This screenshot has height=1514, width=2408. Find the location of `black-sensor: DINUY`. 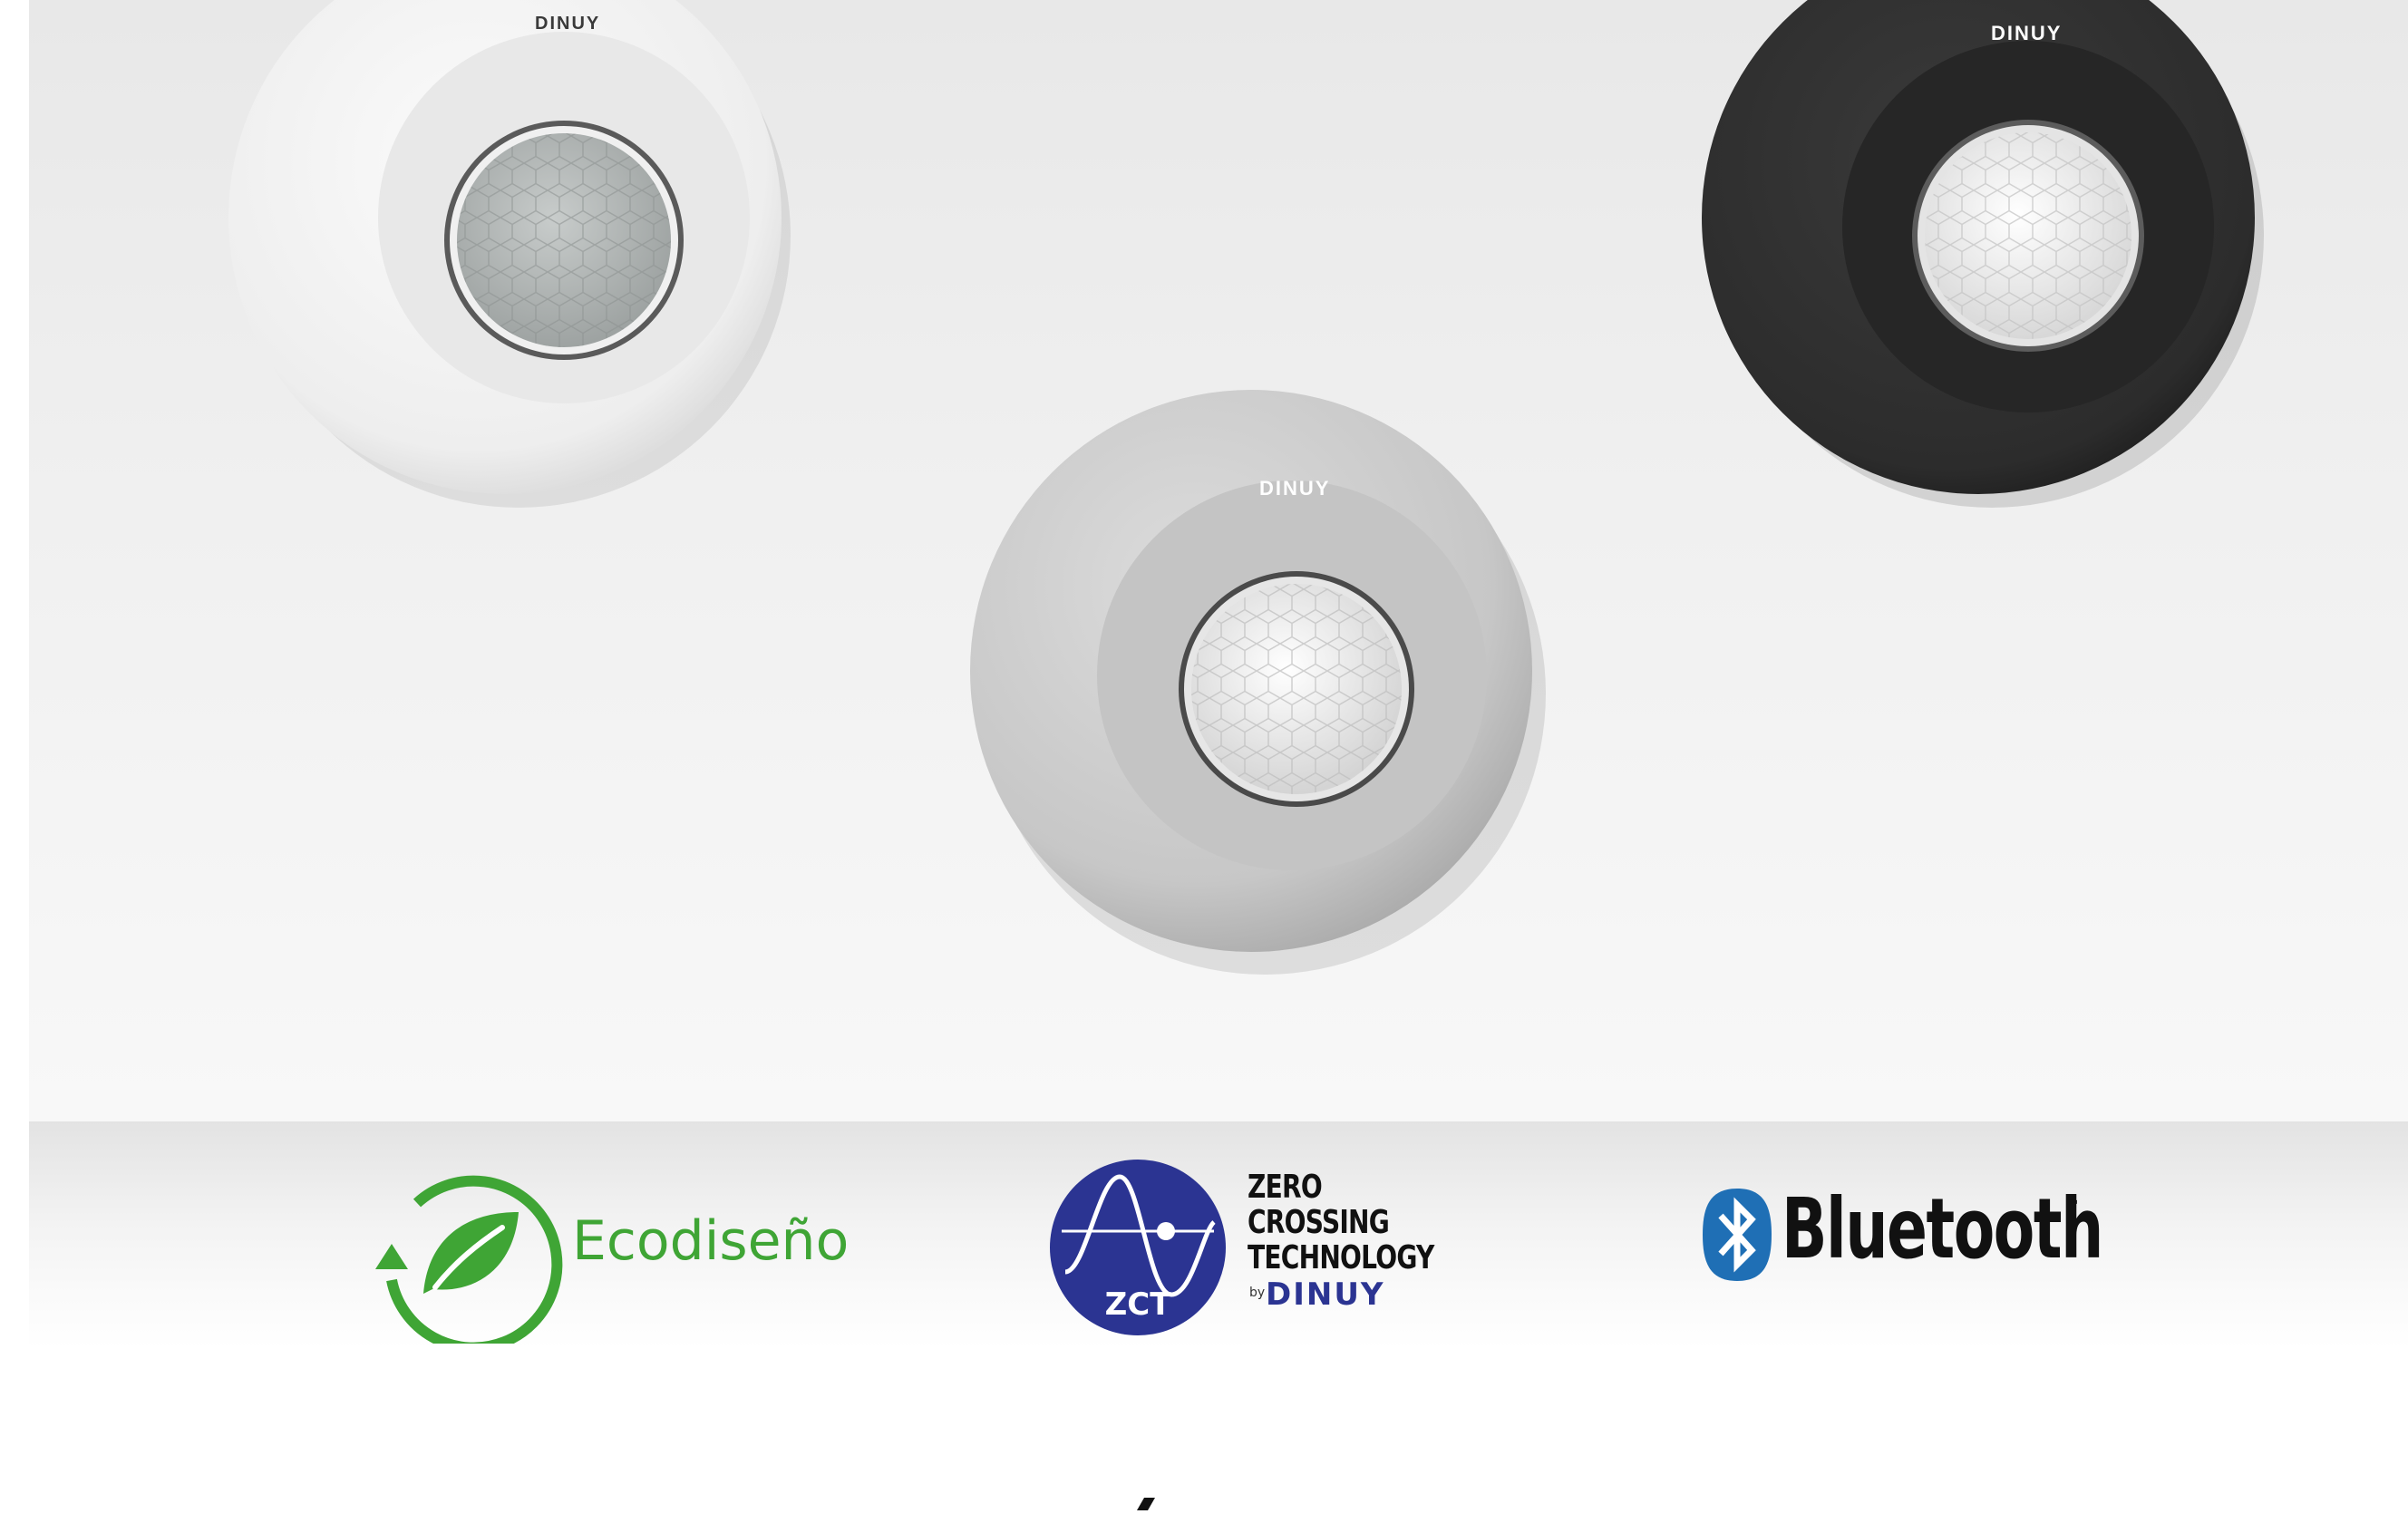

black-sensor: DINUY is located at coordinates (1978, 258).